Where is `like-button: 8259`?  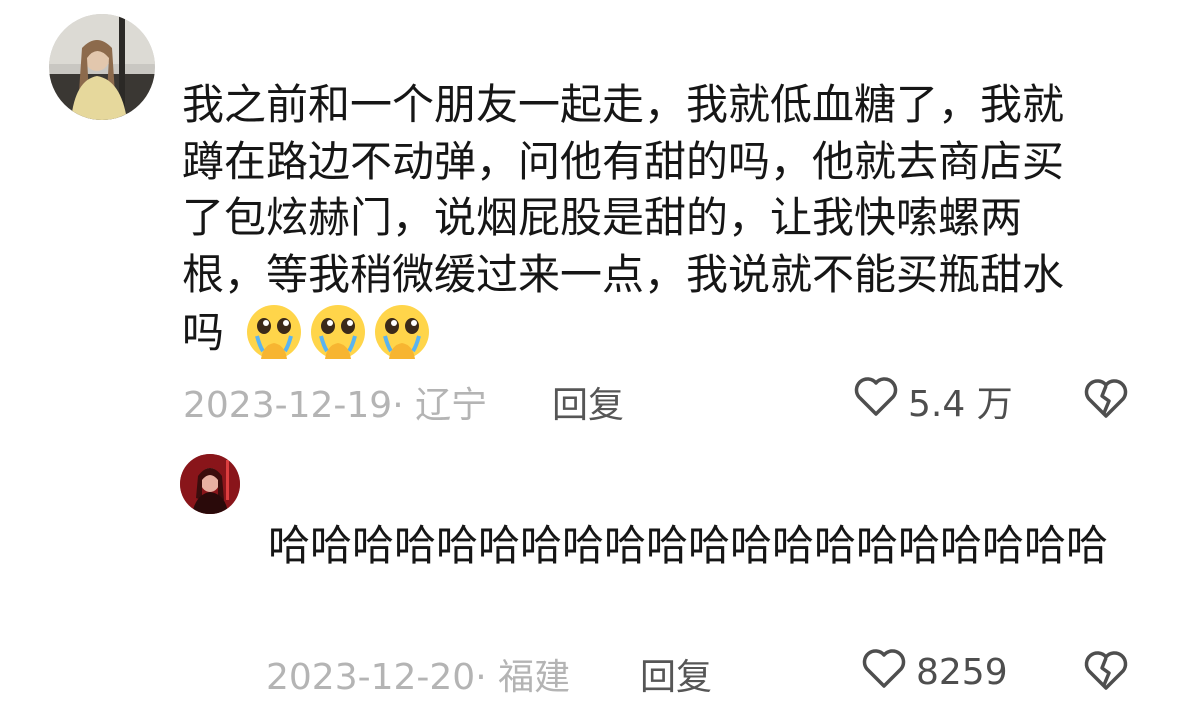 like-button: 8259 is located at coordinates (934, 672).